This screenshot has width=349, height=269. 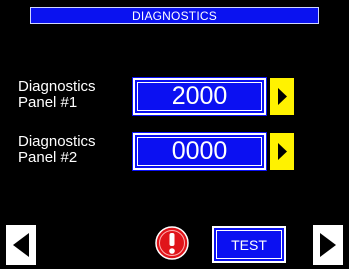 What do you see at coordinates (48, 157) in the screenshot?
I see `panel-2-label-line2: Panel #2` at bounding box center [48, 157].